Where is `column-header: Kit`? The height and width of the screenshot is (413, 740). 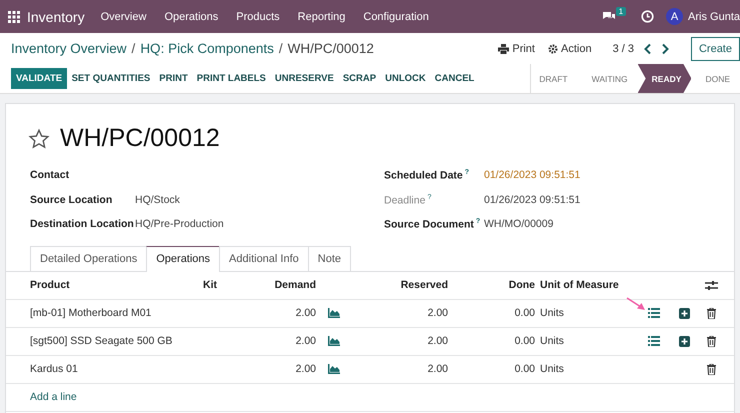 column-header: Kit is located at coordinates (230, 285).